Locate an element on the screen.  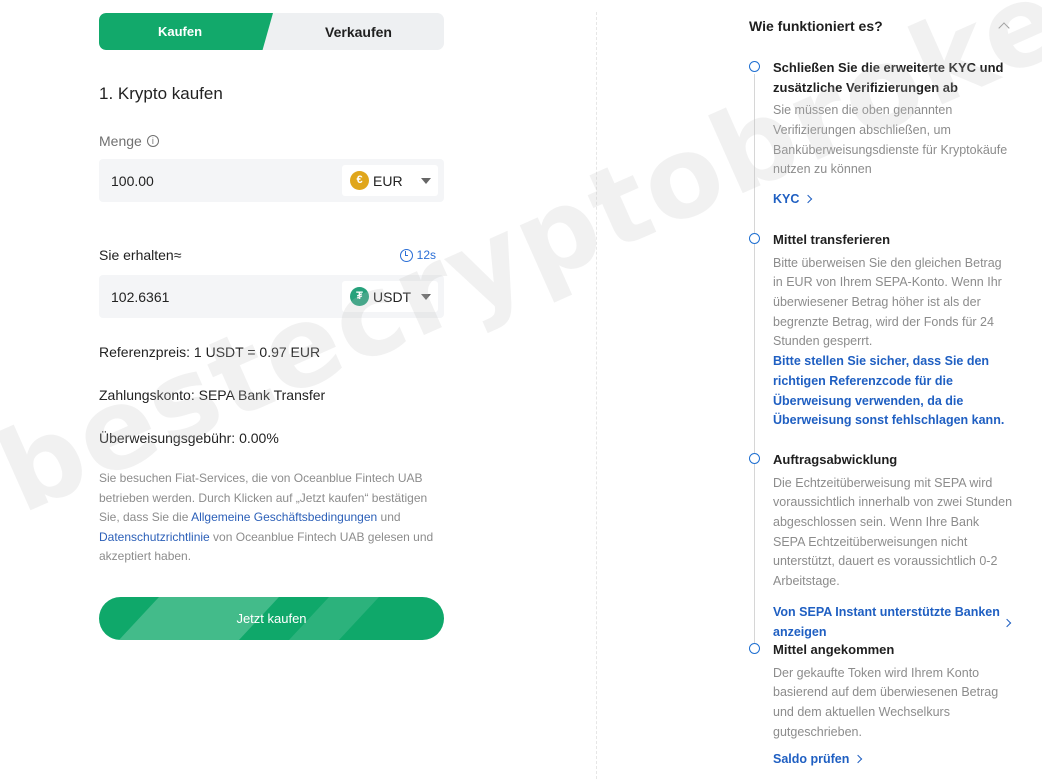
step-title: Mittel angekommen is located at coordinates (834, 649).